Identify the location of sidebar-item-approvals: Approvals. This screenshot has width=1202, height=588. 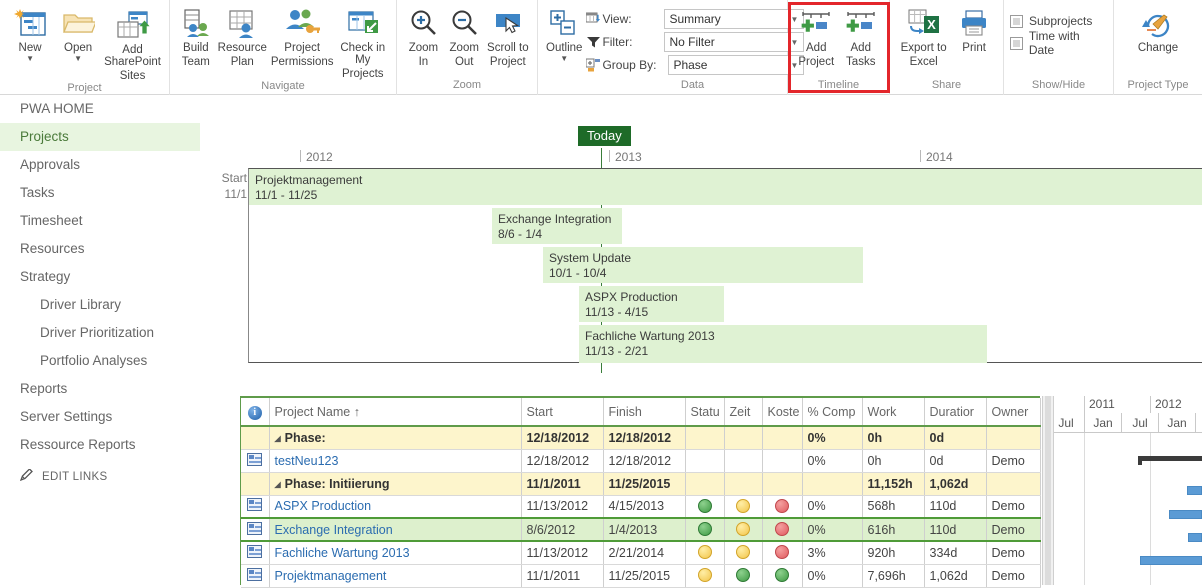
(100, 165).